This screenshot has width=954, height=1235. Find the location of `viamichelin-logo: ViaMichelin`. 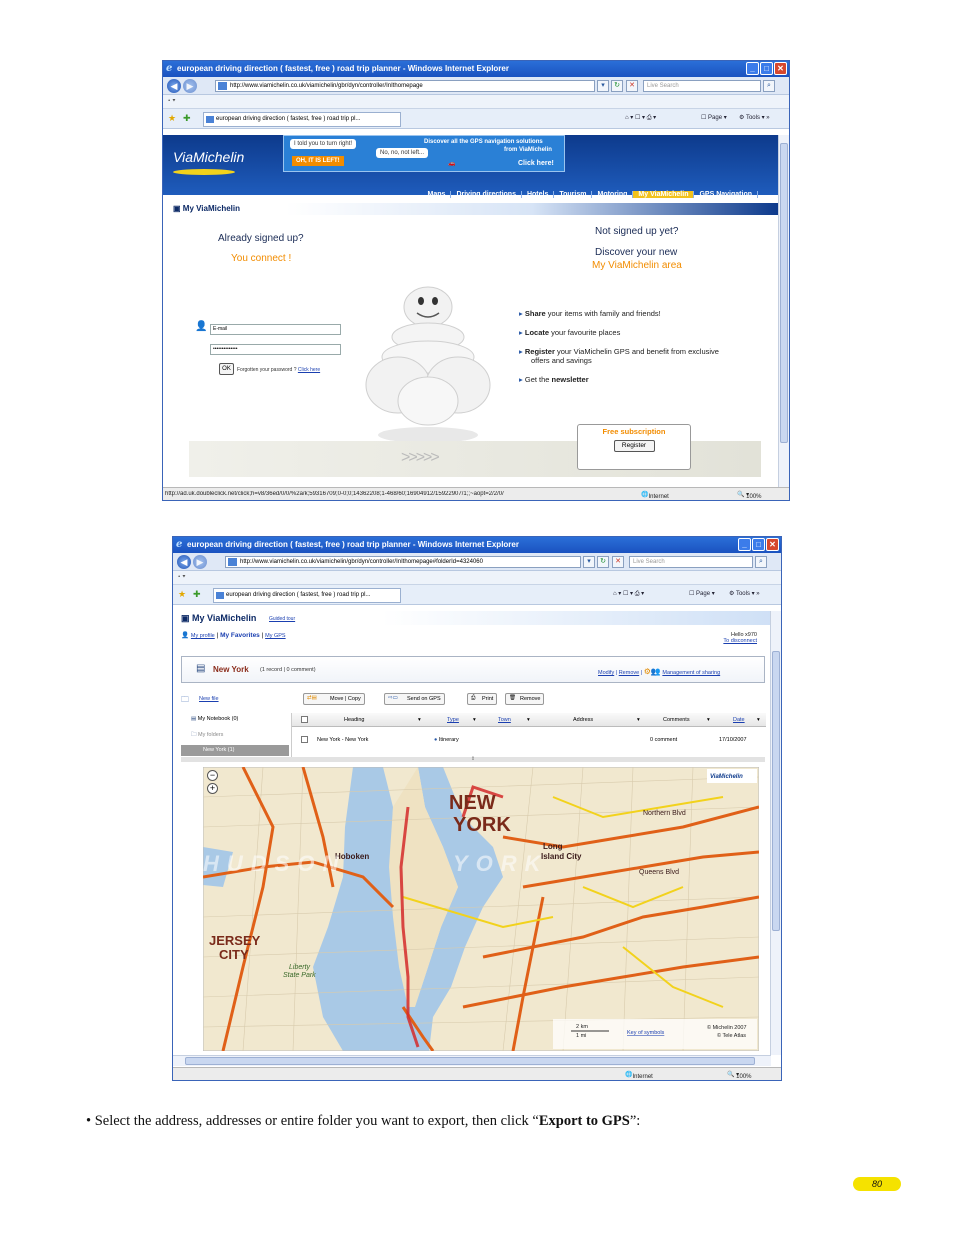

viamichelin-logo: ViaMichelin is located at coordinates (208, 157).